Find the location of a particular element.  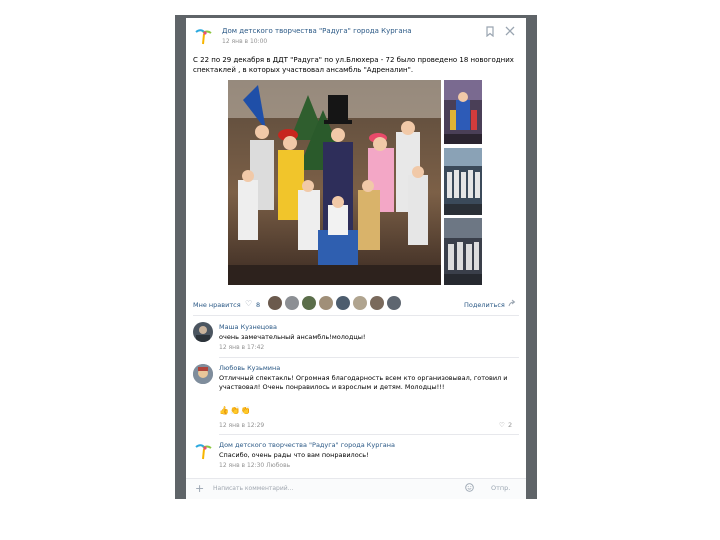

send-button: Отпр. is located at coordinates (500, 488).